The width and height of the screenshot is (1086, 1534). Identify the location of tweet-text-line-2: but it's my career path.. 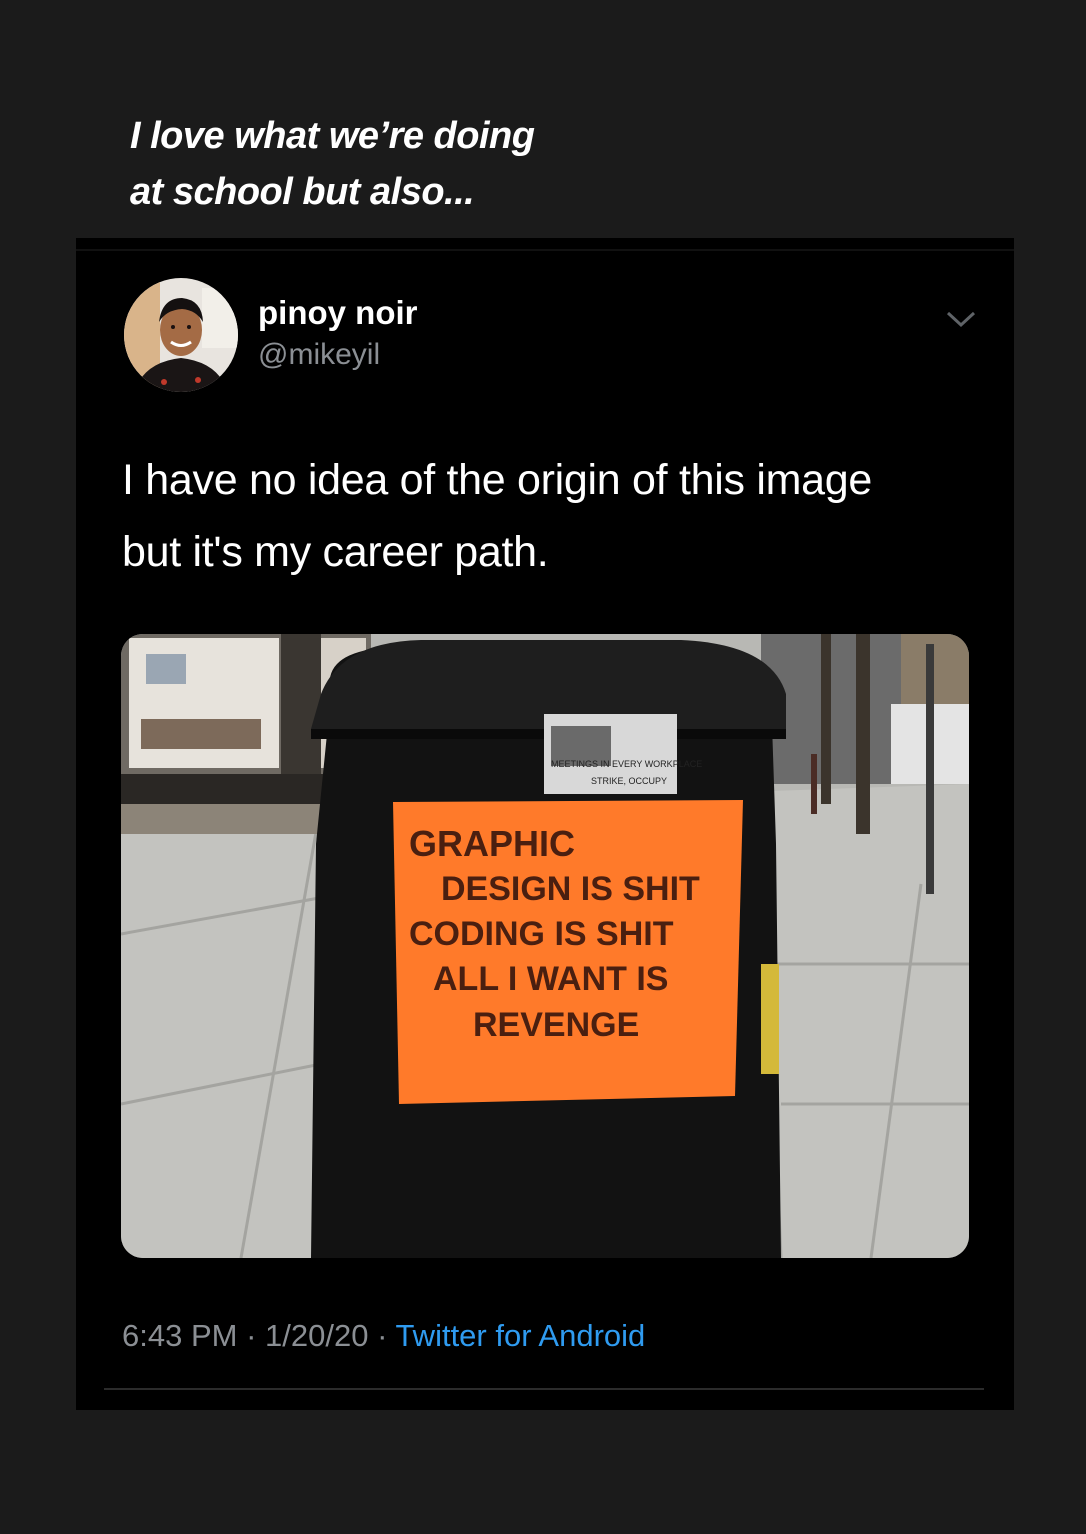
(335, 552).